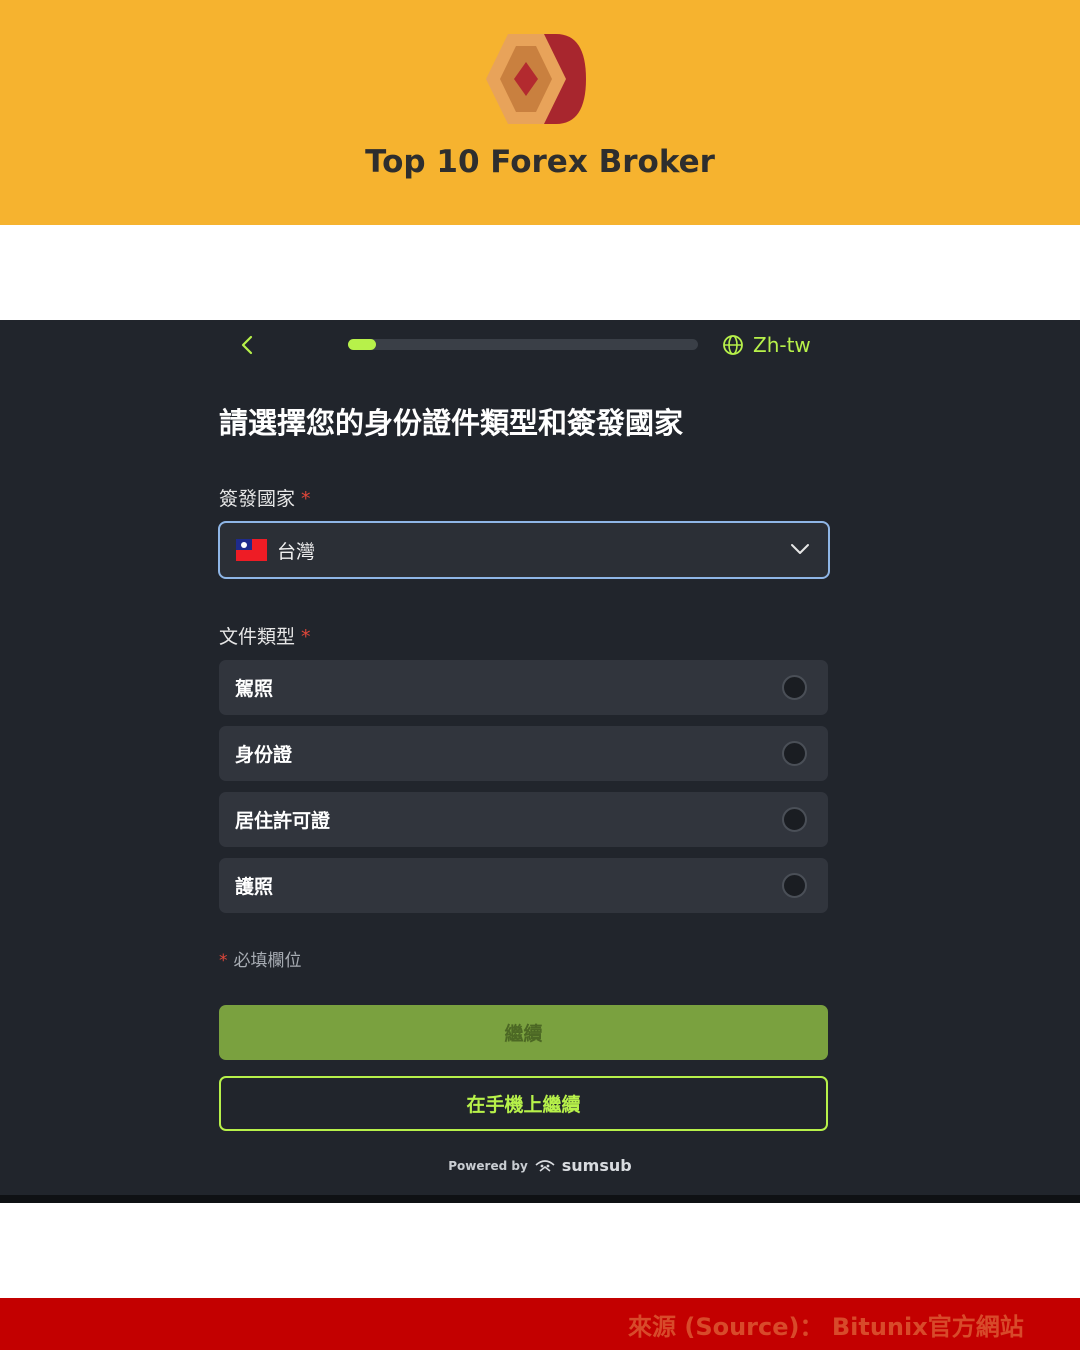 This screenshot has height=1350, width=1080. I want to click on progress-fill, so click(362, 344).